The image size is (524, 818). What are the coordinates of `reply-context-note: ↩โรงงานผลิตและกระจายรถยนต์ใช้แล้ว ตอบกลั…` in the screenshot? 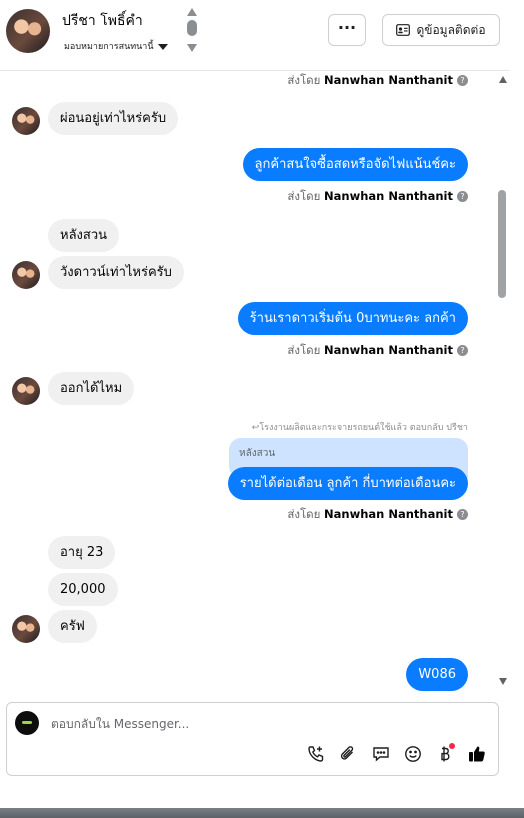 It's located at (360, 427).